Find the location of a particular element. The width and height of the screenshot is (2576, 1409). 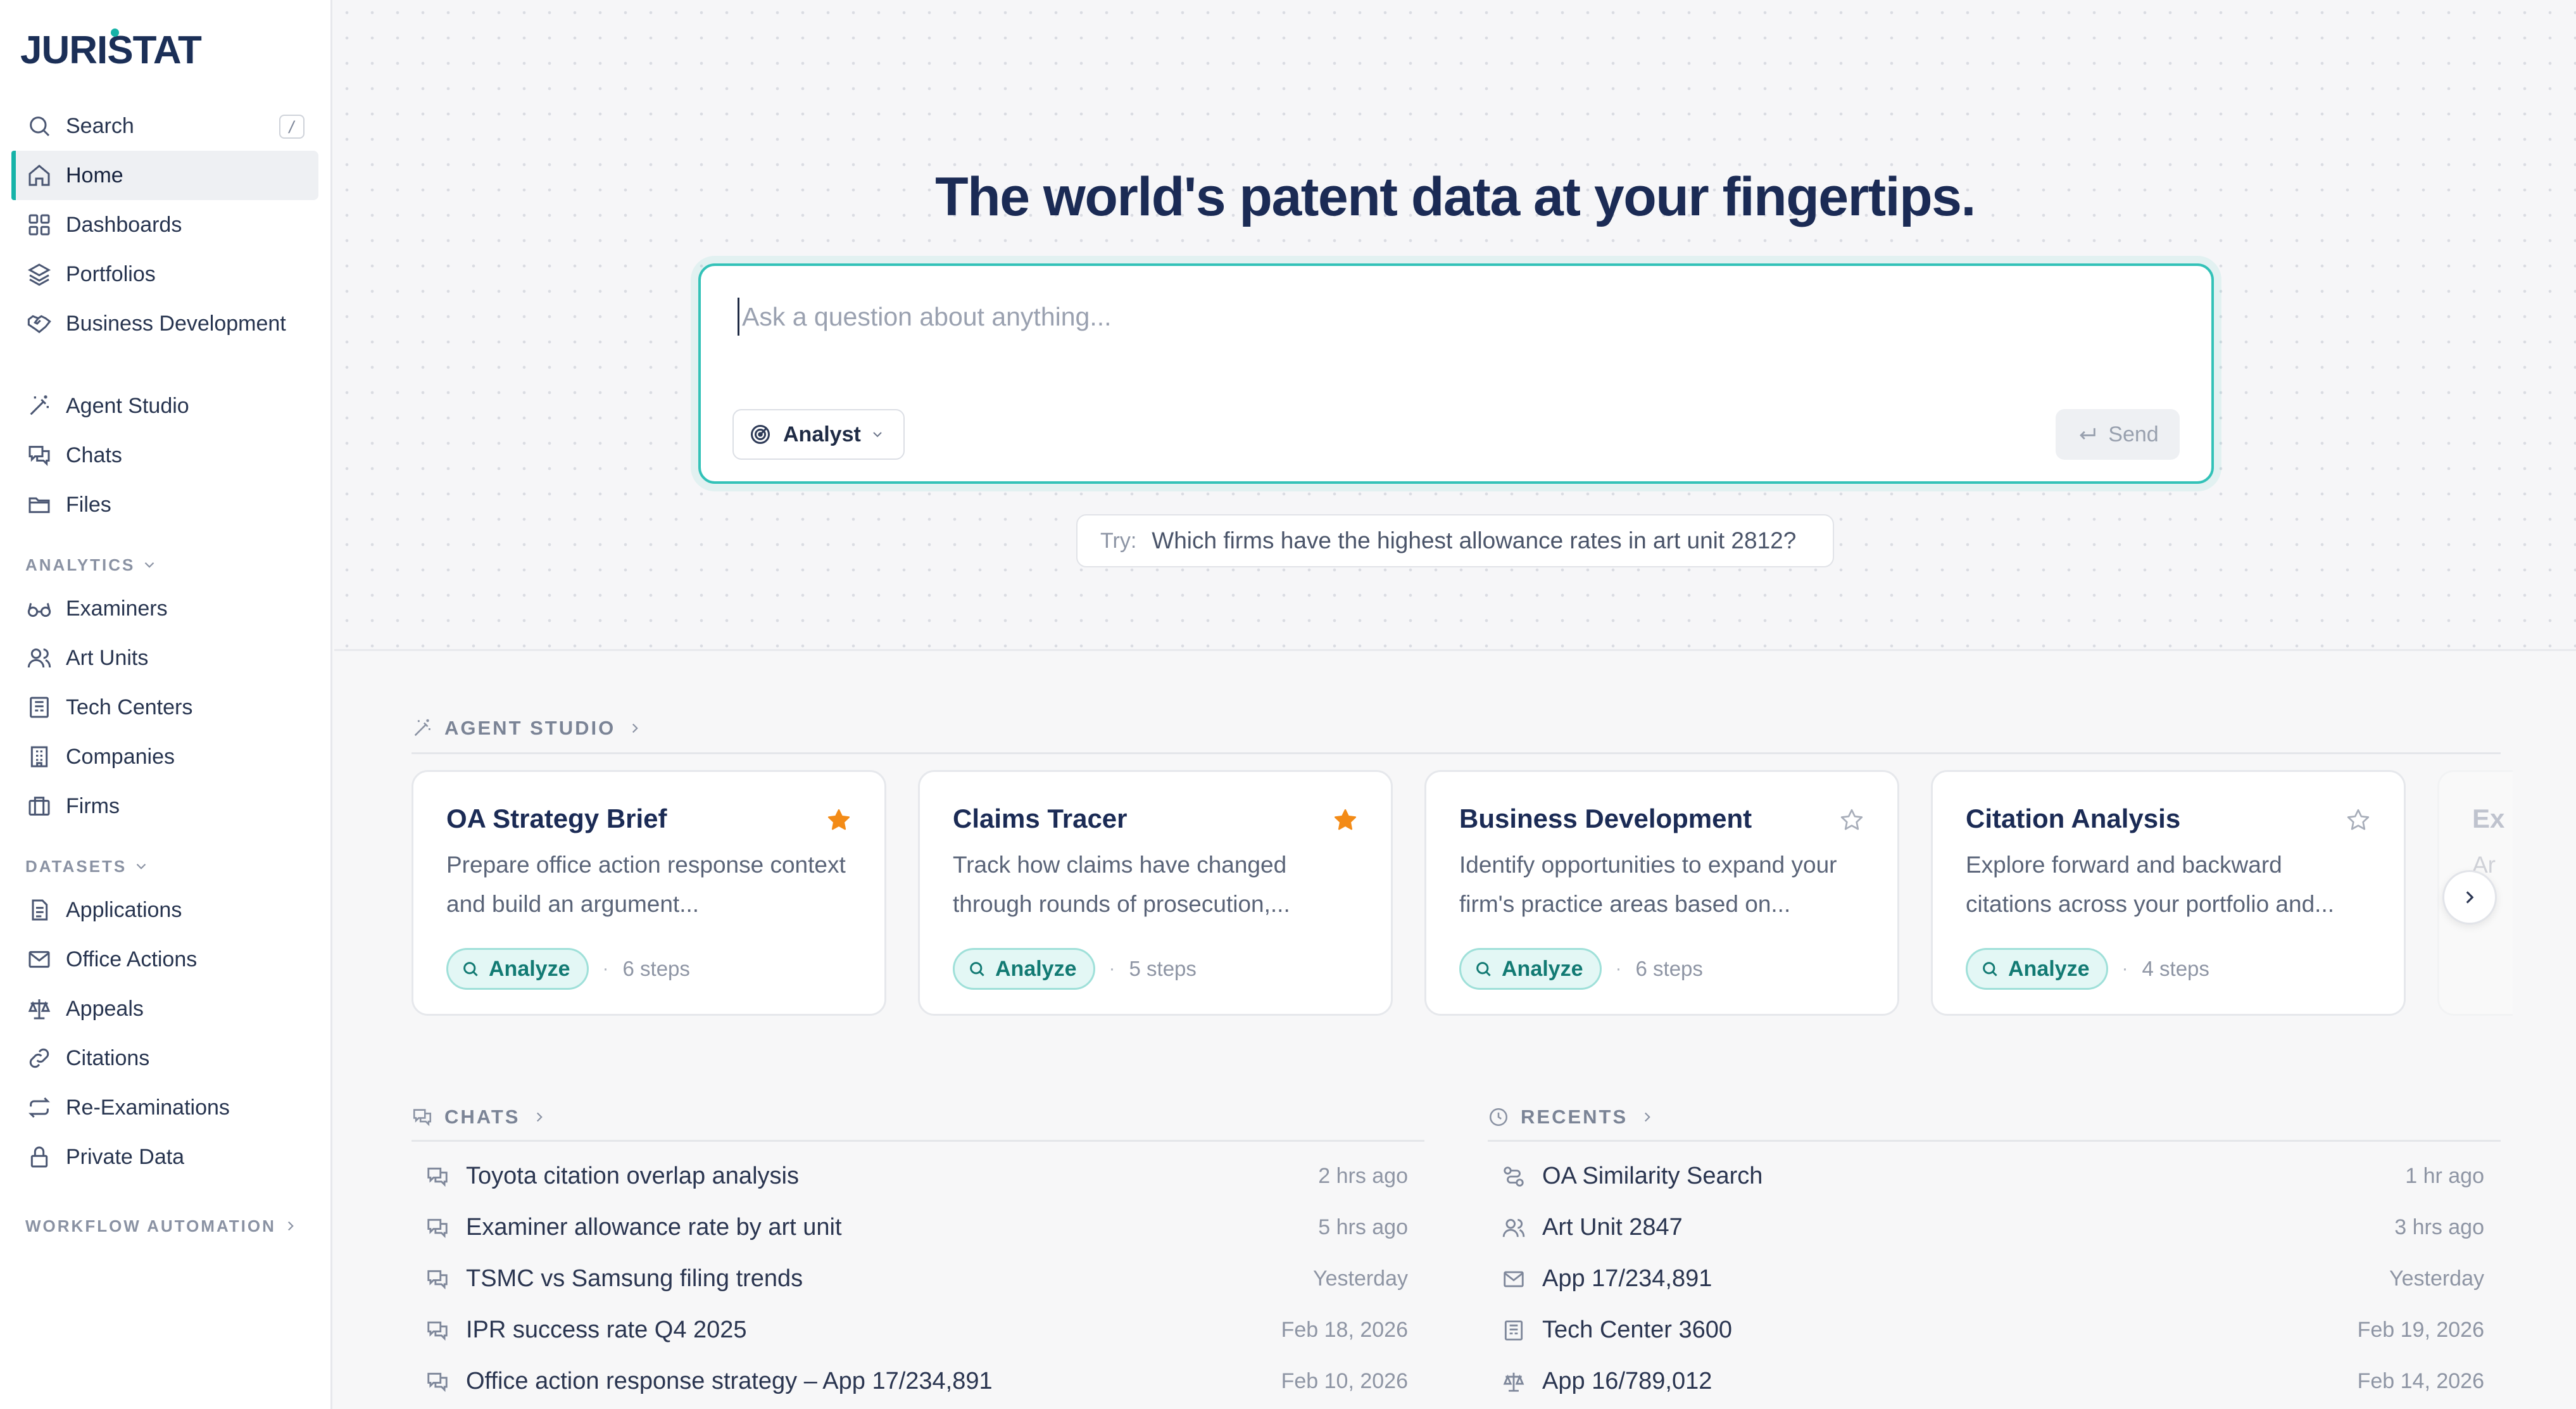

logo-wordmark: JURISTAT is located at coordinates (111, 50).